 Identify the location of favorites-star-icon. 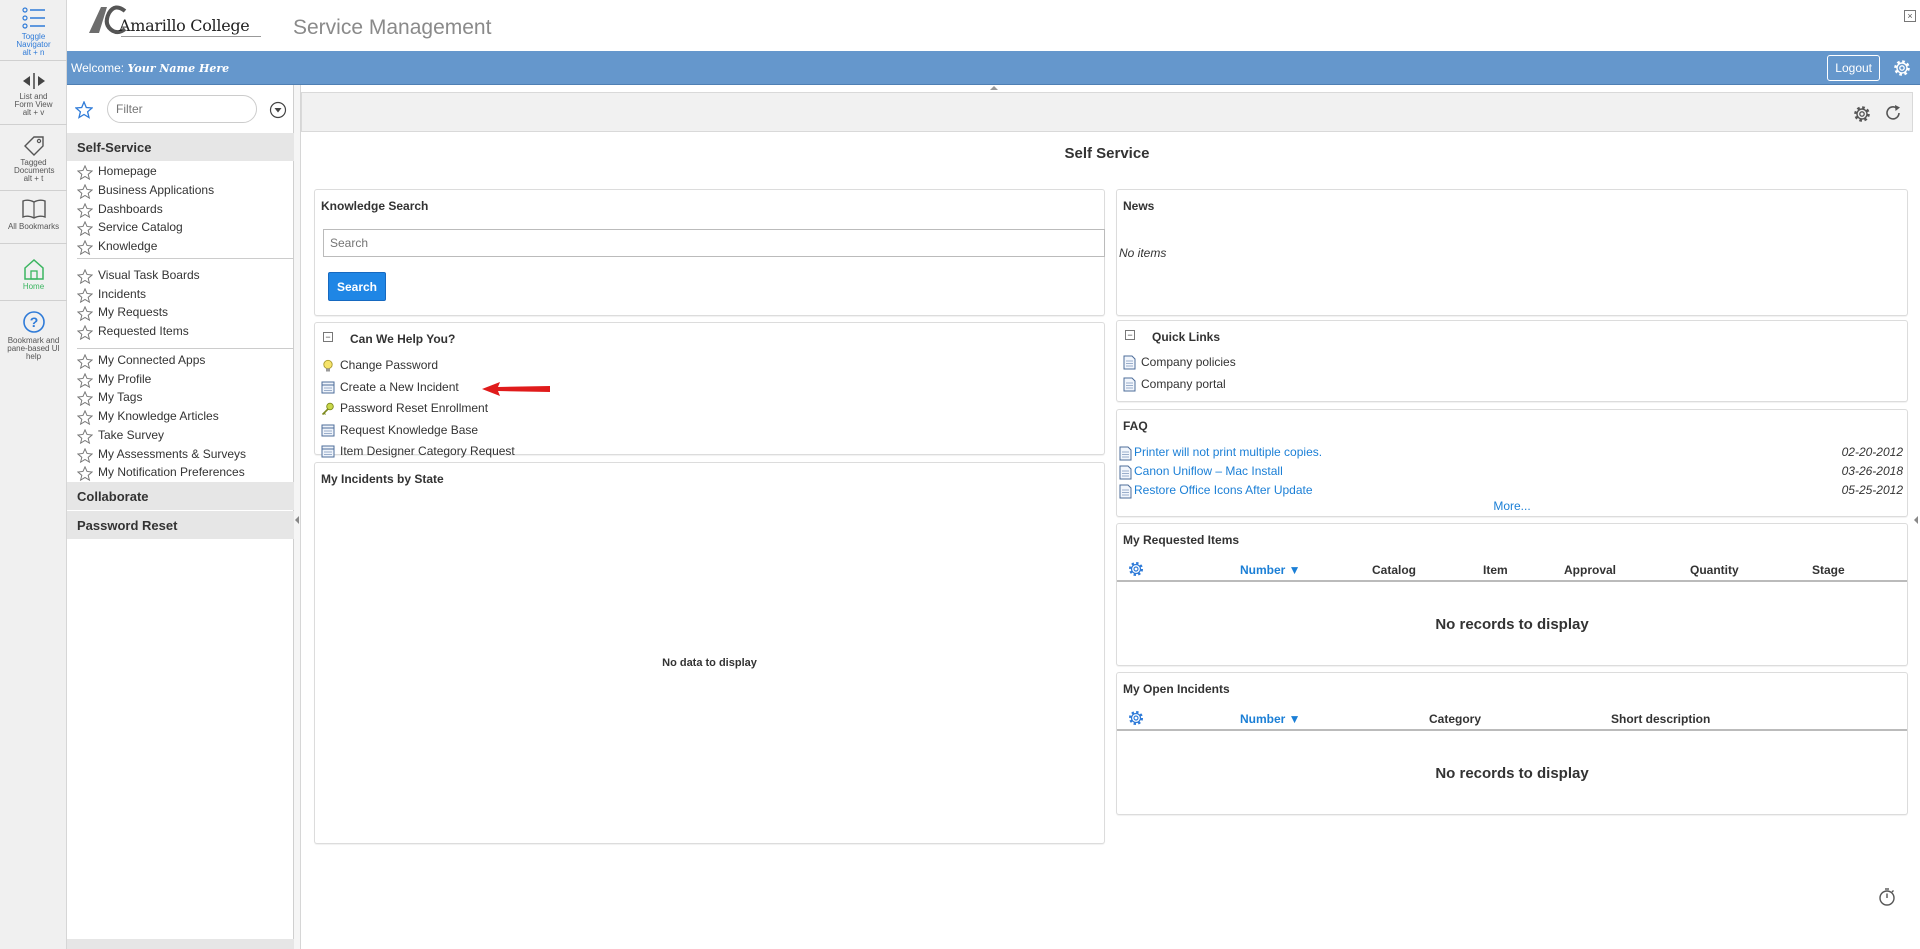
(84, 110).